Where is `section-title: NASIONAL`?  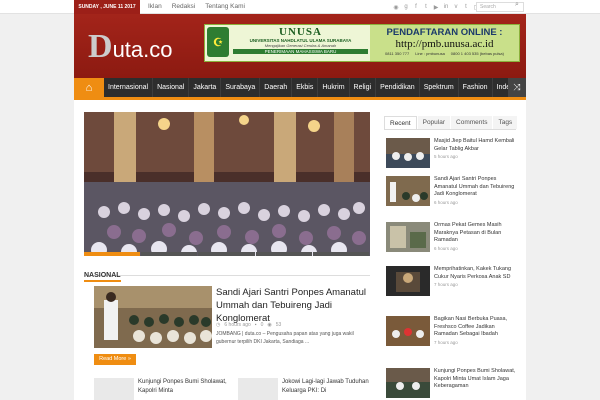
section-title: NASIONAL is located at coordinates (227, 273).